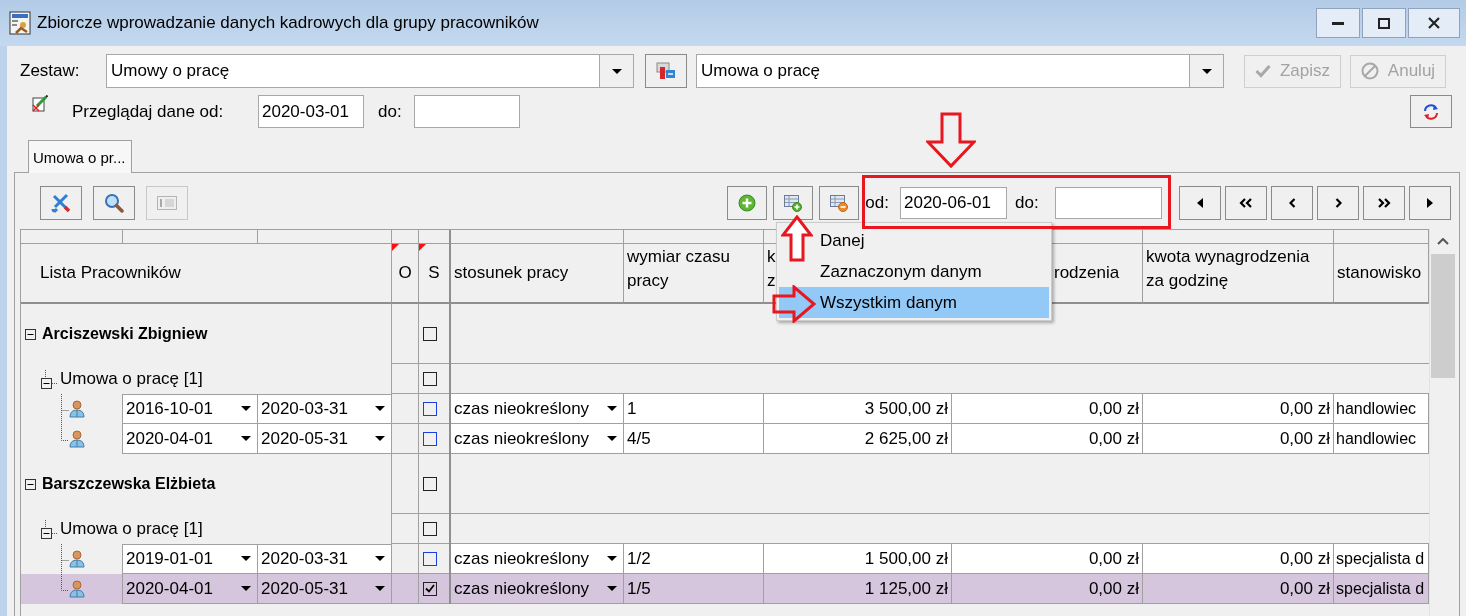 This screenshot has width=1466, height=616. What do you see at coordinates (1384, 23) in the screenshot?
I see `maximize-button` at bounding box center [1384, 23].